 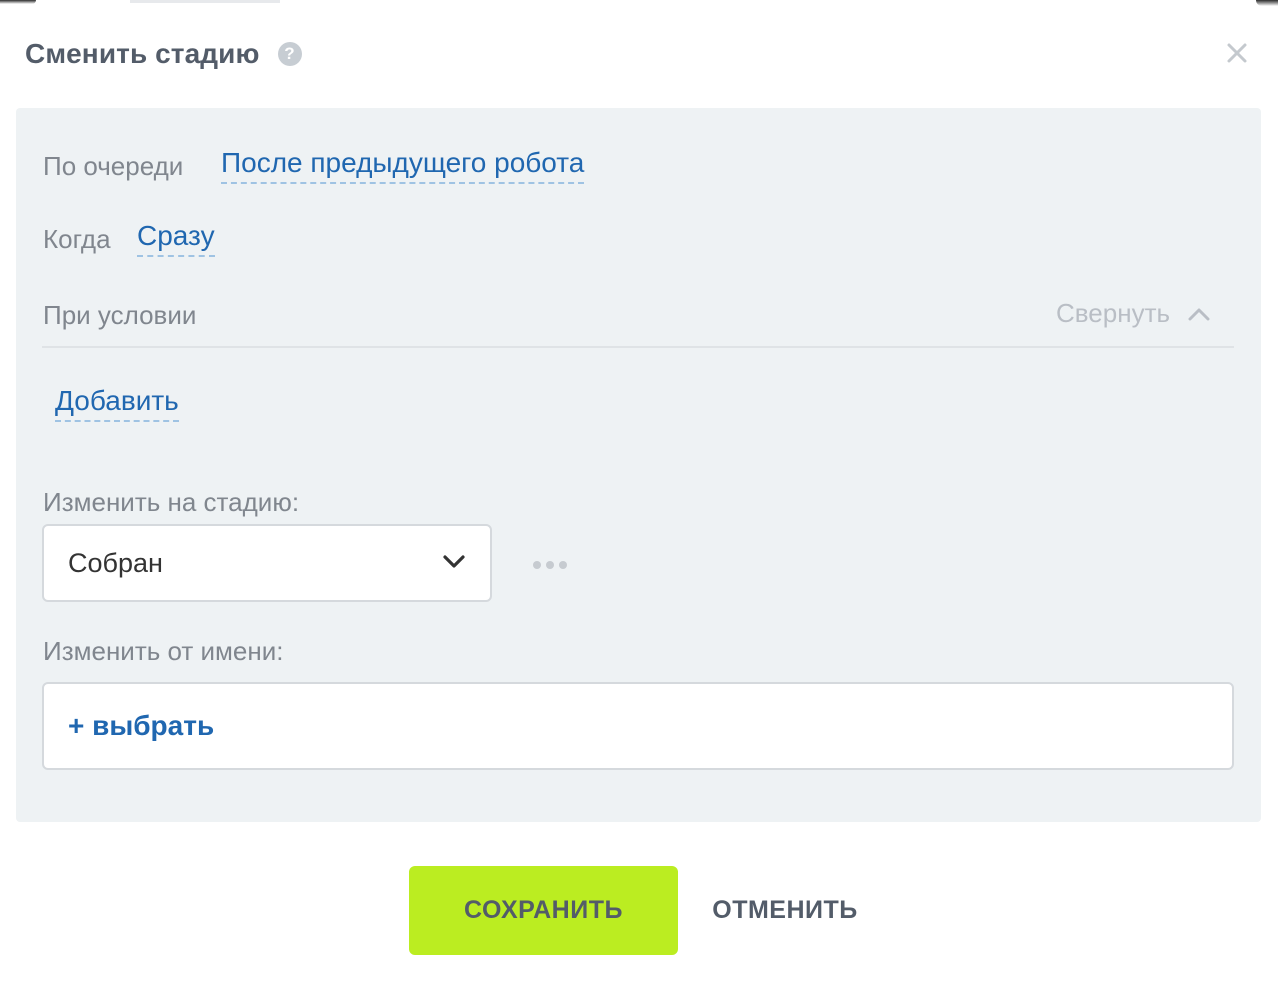 What do you see at coordinates (454, 561) in the screenshot?
I see `chevron-down-icon` at bounding box center [454, 561].